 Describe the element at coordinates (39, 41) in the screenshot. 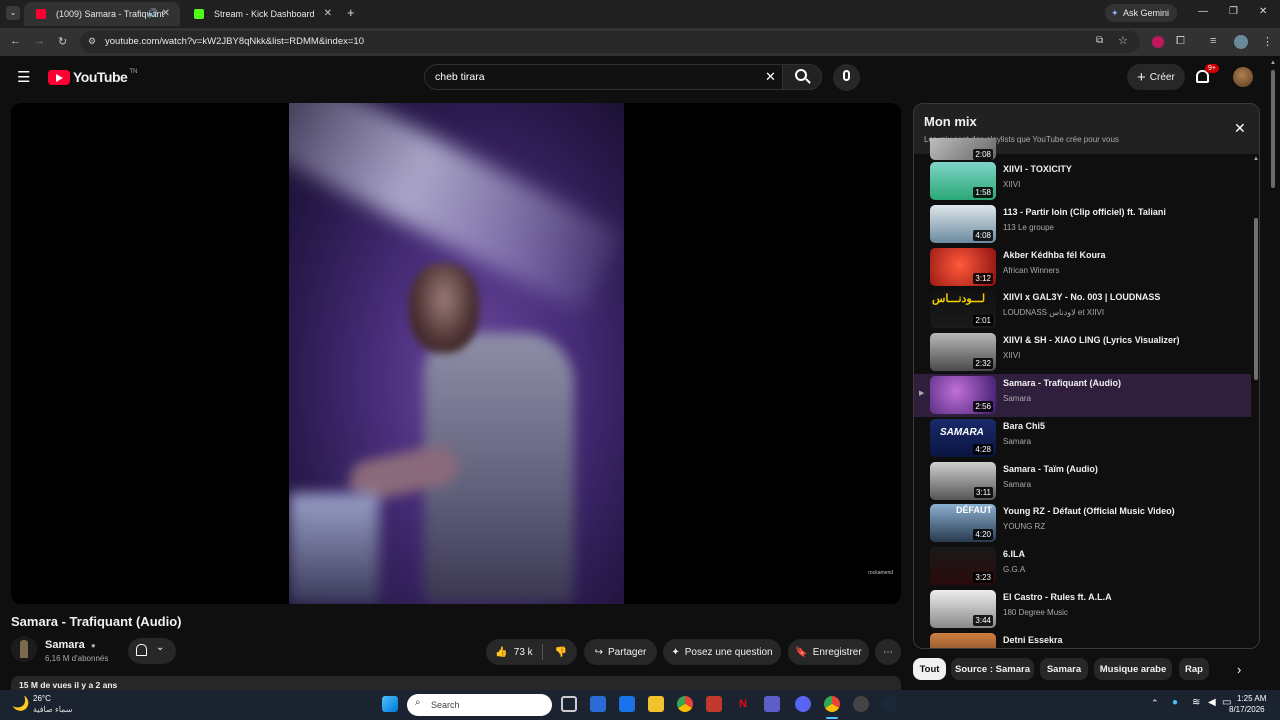

I see `forward-icon: →` at that location.